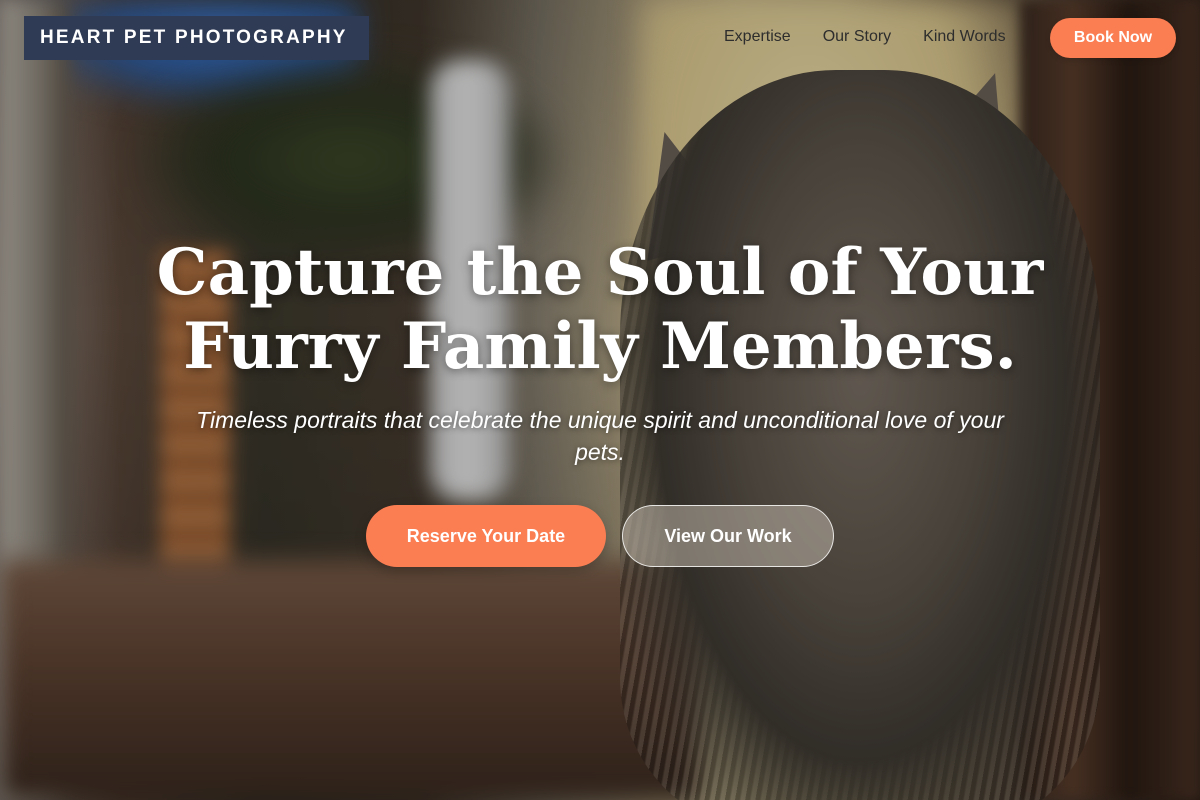 The width and height of the screenshot is (1200, 800). I want to click on nav-links: Expertise Our Story Kind Words, so click(865, 37).